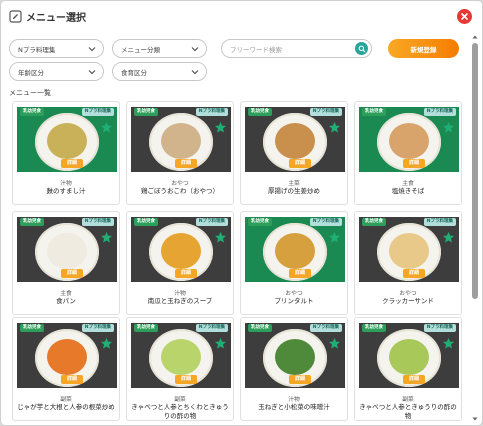 Image resolution: width=483 pixels, height=426 pixels. I want to click on menu-card: 乳幼児食 Nプラ料理集 詳細 汁物 南瓜と玉ねぎのスープ, so click(180, 263).